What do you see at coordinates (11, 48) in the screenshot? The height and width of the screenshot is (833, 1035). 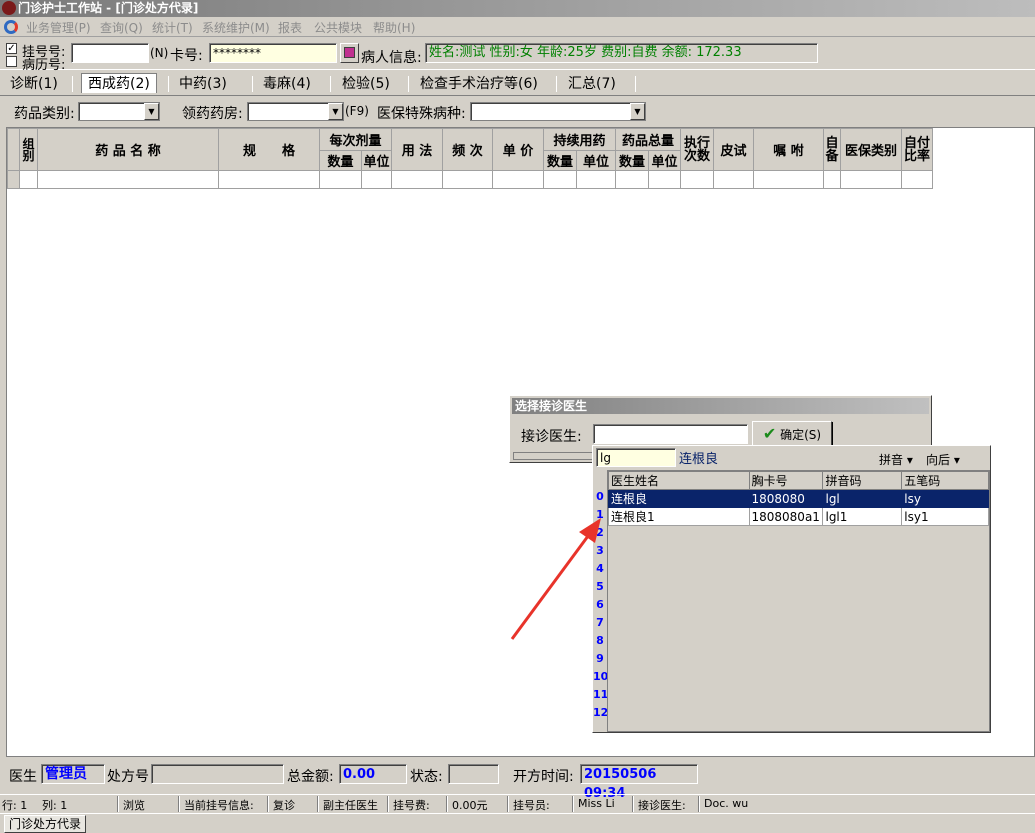 I see `reg-no-checkbox: ✓` at bounding box center [11, 48].